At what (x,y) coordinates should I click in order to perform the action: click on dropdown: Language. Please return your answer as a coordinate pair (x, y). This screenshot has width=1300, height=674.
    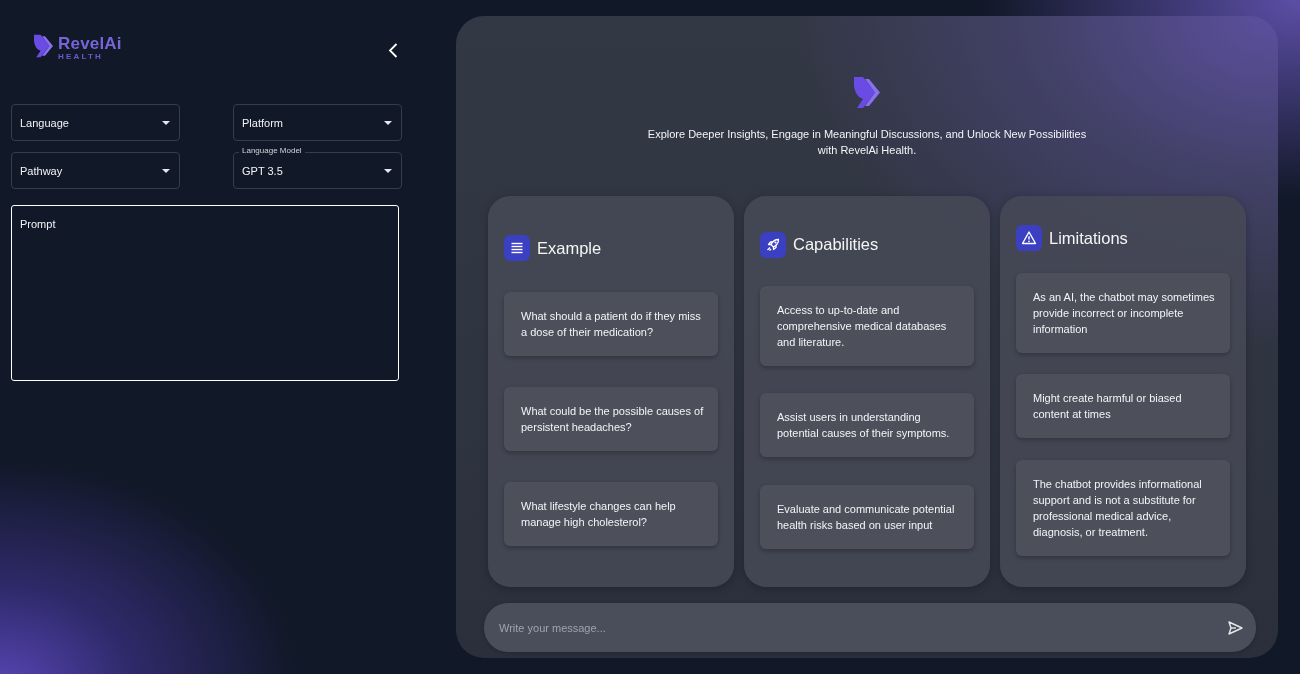
    Looking at the image, I should click on (95, 122).